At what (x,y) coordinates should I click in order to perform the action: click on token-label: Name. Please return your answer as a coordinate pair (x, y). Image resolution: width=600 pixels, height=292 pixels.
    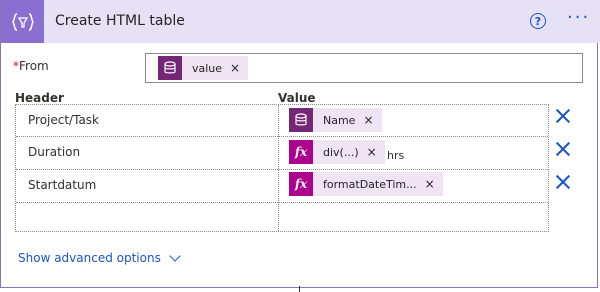
    Looking at the image, I should click on (339, 120).